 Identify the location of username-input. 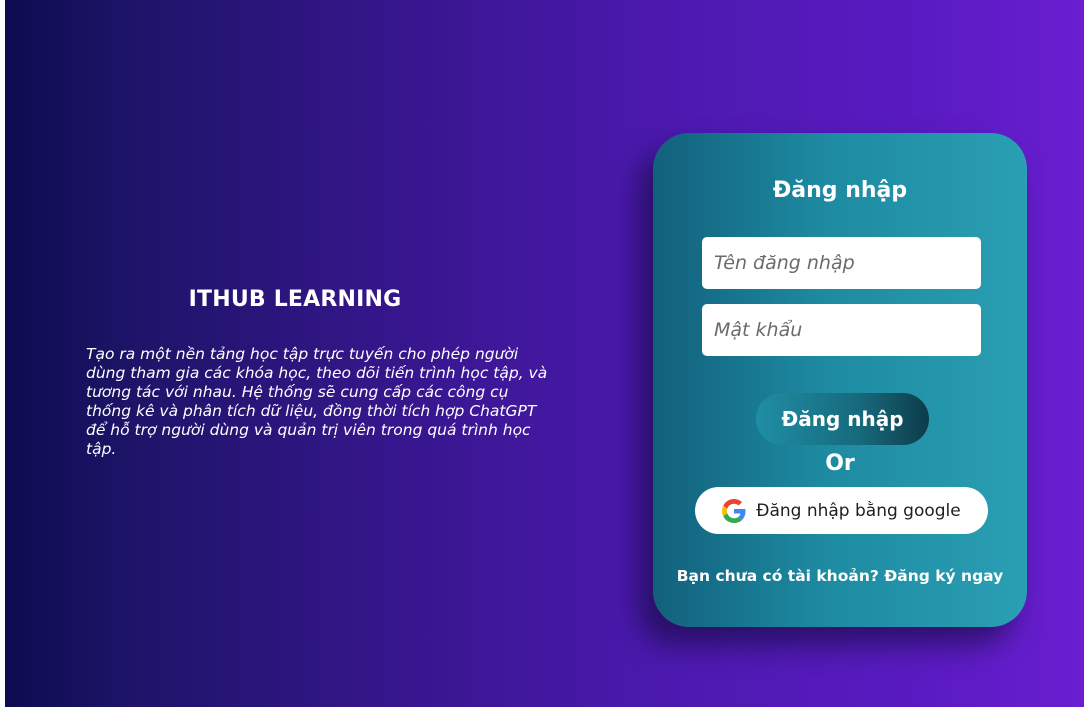
(841, 263).